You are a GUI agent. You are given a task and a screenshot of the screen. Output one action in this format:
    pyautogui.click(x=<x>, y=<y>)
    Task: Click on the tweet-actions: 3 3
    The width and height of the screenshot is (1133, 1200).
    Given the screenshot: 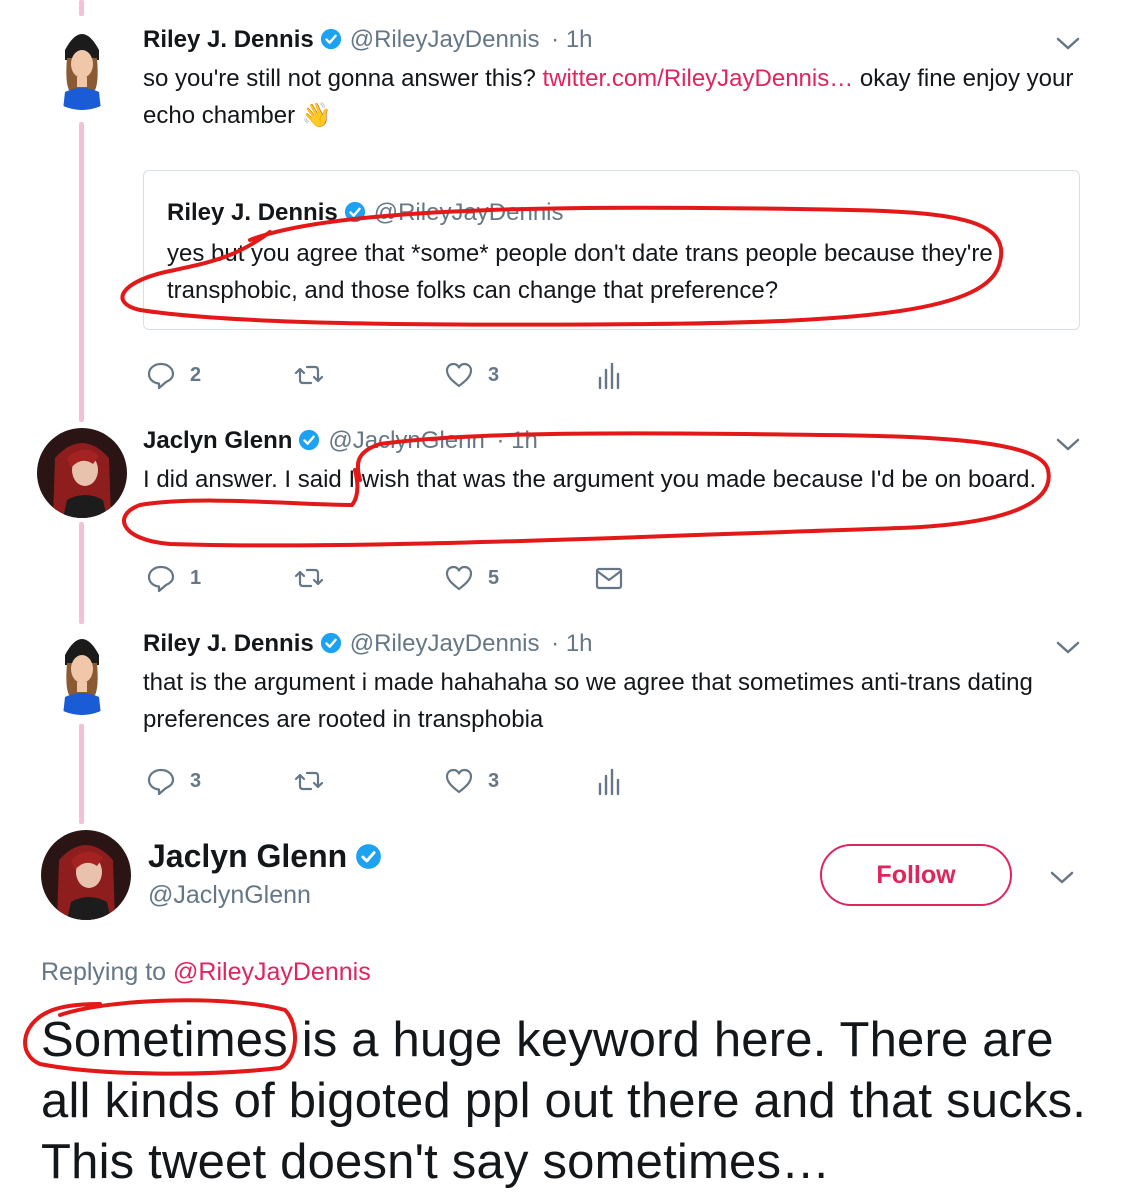 What is the action you would take?
    pyautogui.click(x=396, y=781)
    